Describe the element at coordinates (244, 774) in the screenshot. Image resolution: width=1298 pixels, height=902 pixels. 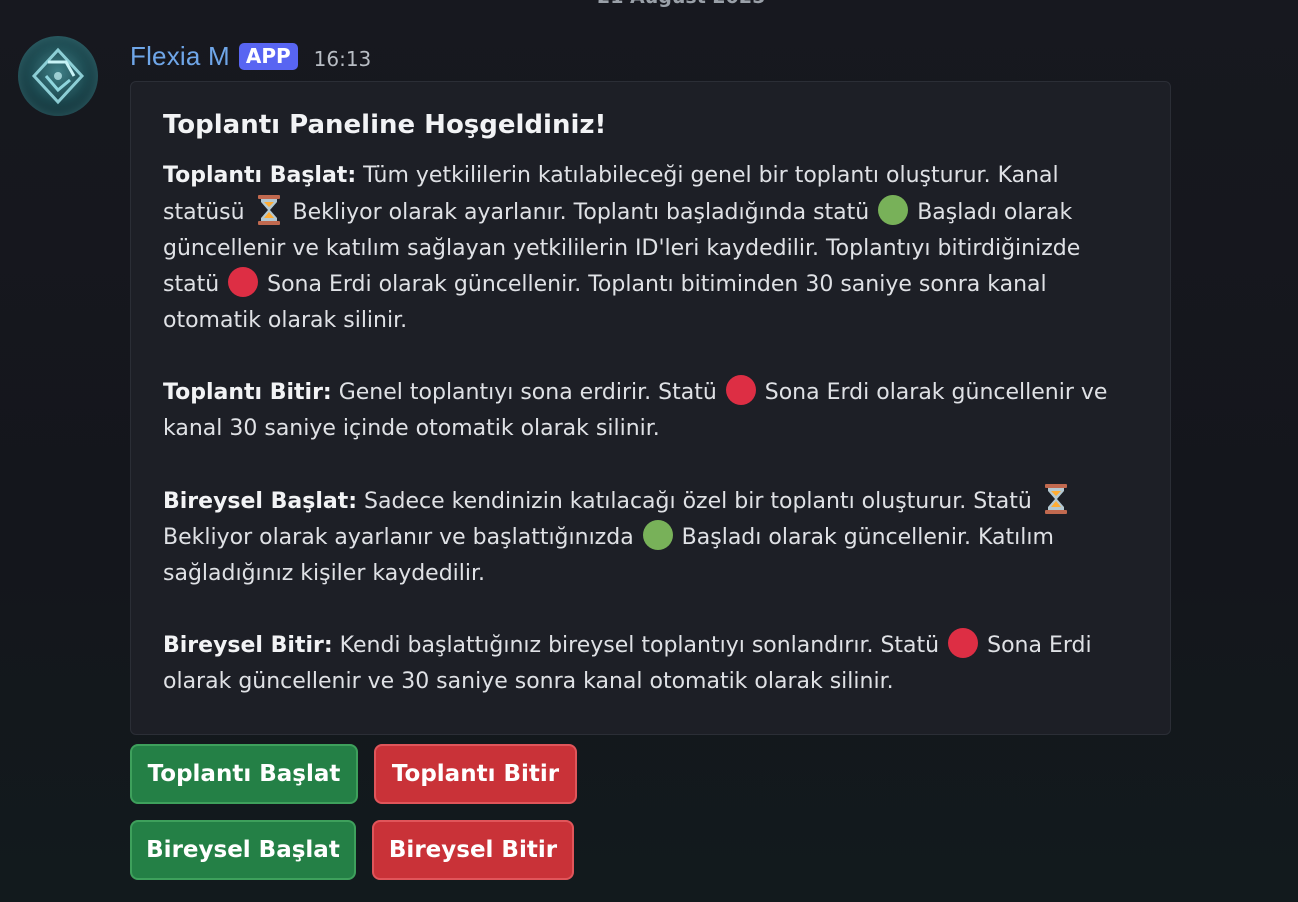
I see `start-meeting-button: Toplantı Başlat` at that location.